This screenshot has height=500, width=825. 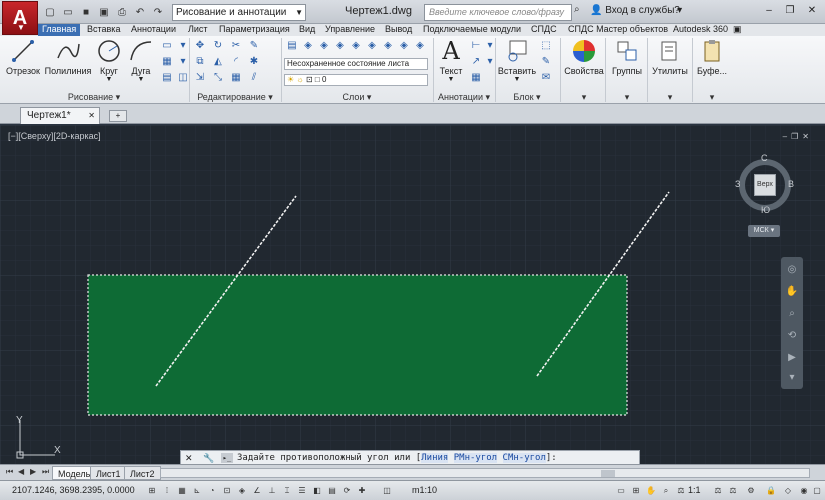 I want to click on wcs-menu: МСК ▾, so click(x=764, y=231).